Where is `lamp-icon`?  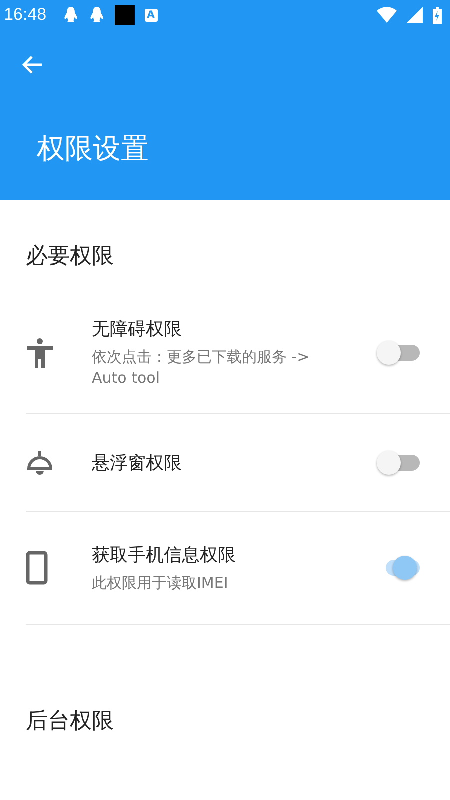 lamp-icon is located at coordinates (40, 462).